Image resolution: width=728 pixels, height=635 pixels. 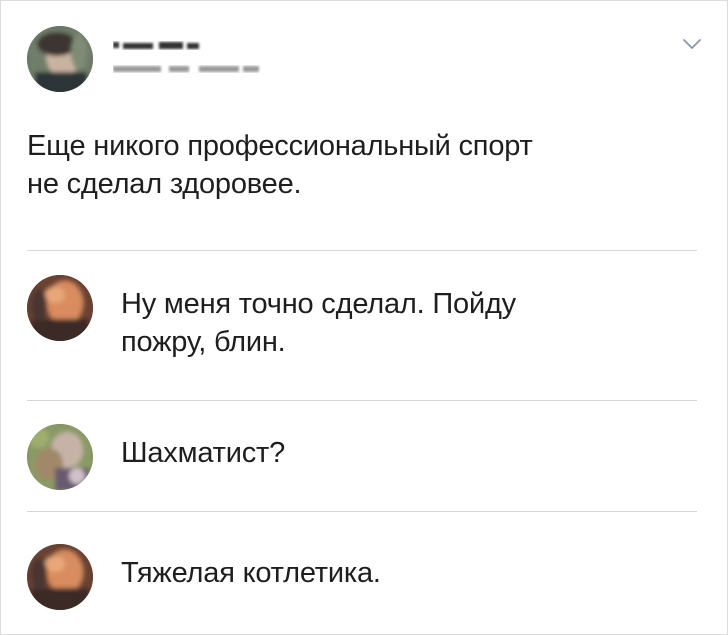 I want to click on comment-text: Ну меня точно сделал. Пойду пожру, блин., so click(x=401, y=323).